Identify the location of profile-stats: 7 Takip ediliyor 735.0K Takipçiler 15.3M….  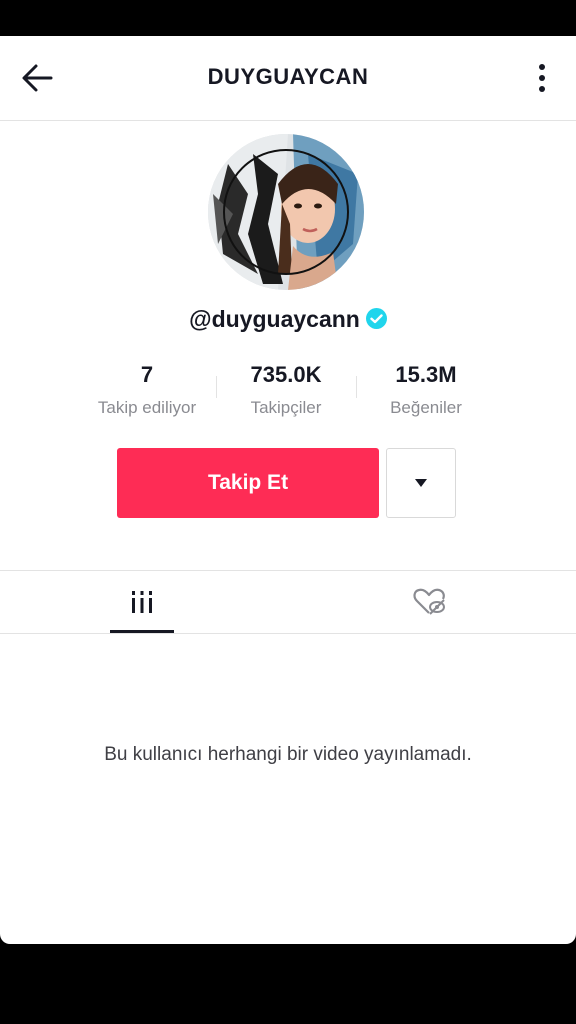
(288, 394).